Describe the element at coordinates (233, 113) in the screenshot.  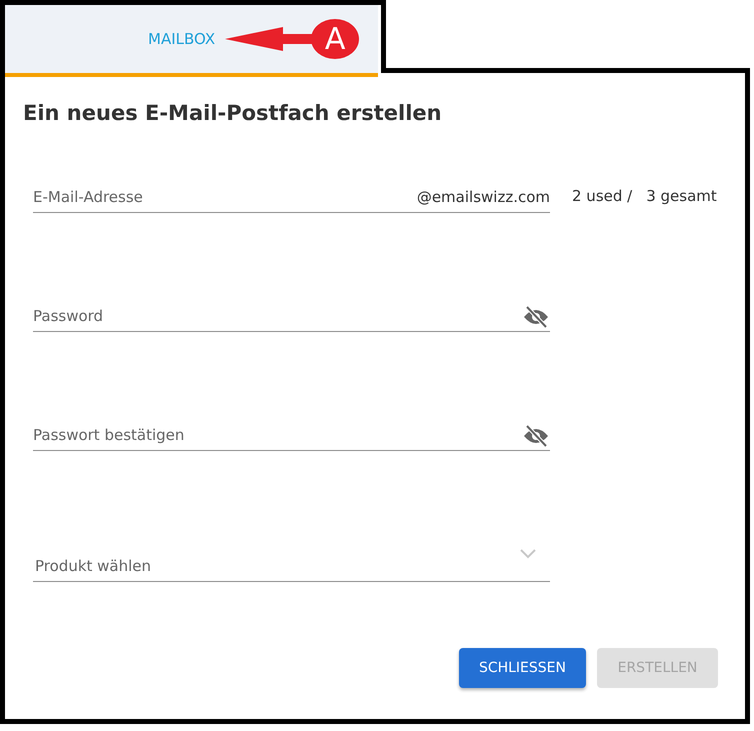
I see `dialog-title: Ein neues E-Mail-Postfach erstellen` at that location.